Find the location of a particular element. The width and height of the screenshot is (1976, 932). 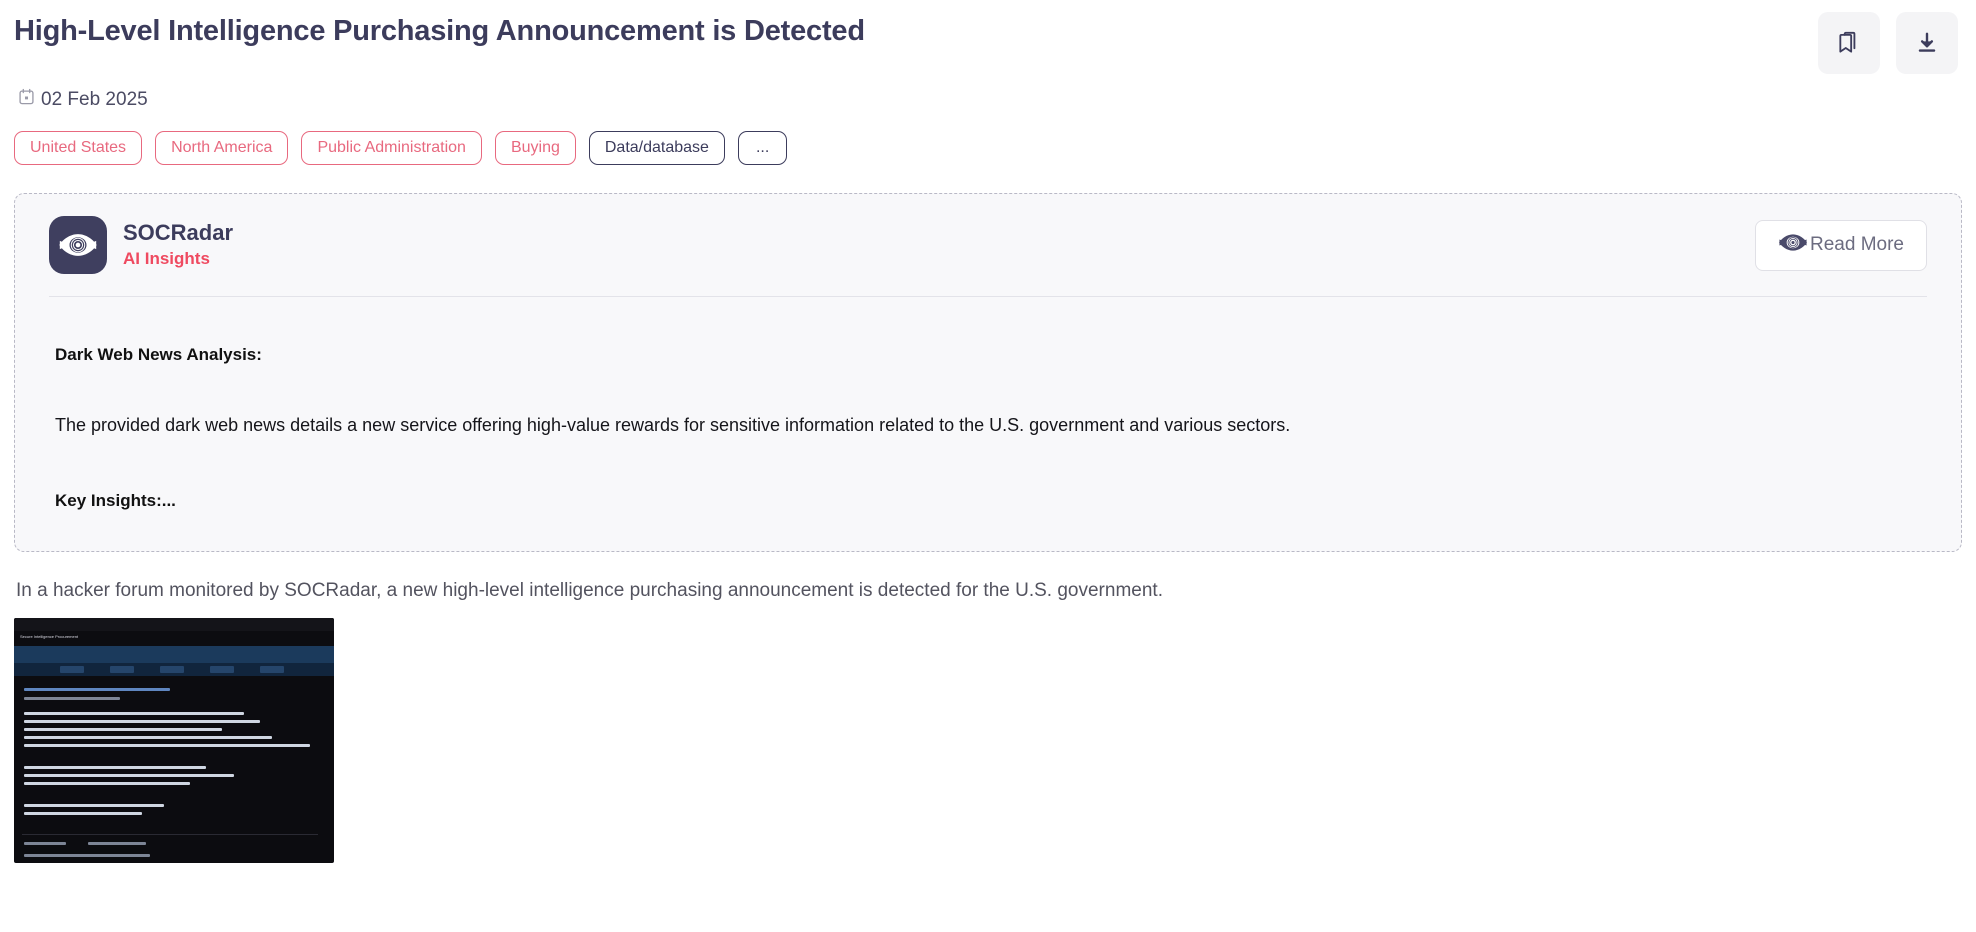

header-actions is located at coordinates (1888, 43).